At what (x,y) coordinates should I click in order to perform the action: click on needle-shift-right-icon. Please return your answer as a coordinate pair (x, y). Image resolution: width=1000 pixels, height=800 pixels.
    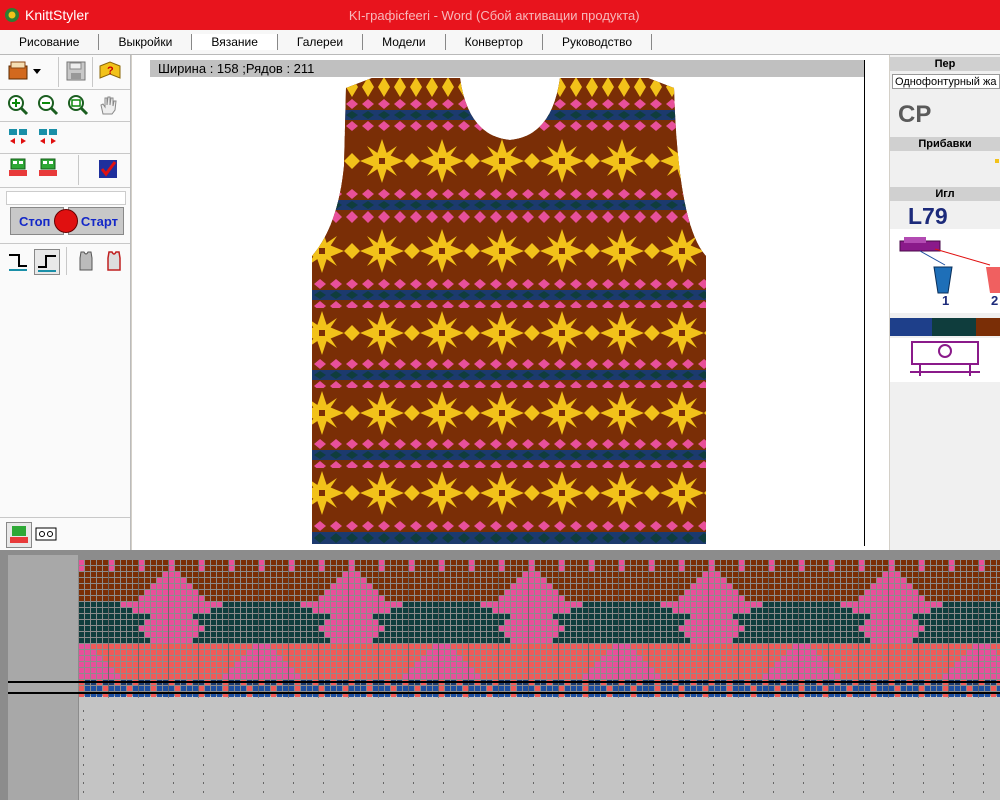
    Looking at the image, I should click on (48, 136).